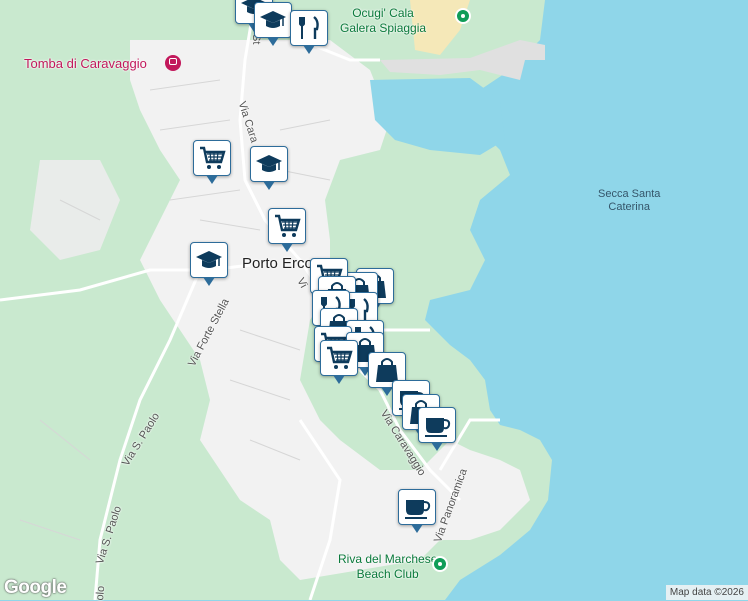 The image size is (748, 601). What do you see at coordinates (85, 63) in the screenshot?
I see `tomb-label: Tomba di Caravaggio` at bounding box center [85, 63].